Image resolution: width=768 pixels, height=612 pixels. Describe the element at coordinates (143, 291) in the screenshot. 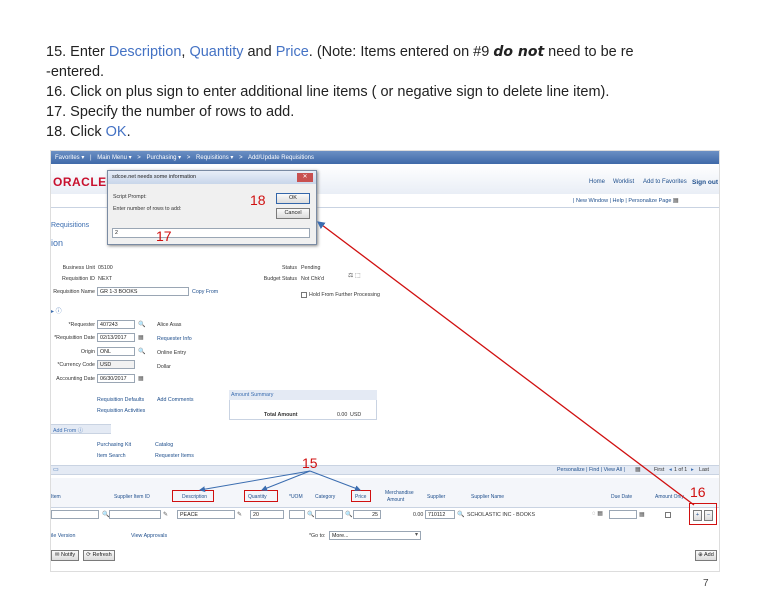

I see `requisition-name-input: GR 1-3 BOOKS` at that location.